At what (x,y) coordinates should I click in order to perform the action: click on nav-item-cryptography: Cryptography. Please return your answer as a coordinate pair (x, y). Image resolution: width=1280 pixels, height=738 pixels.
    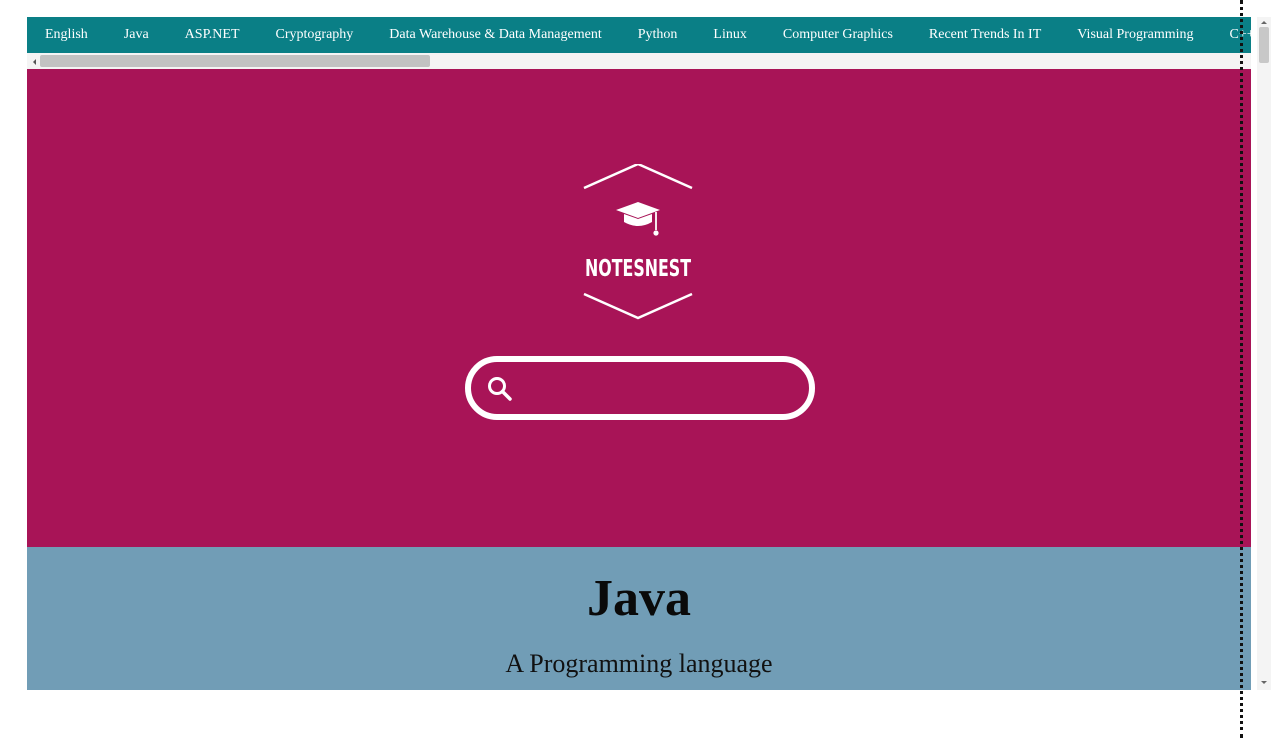
    Looking at the image, I should click on (315, 35).